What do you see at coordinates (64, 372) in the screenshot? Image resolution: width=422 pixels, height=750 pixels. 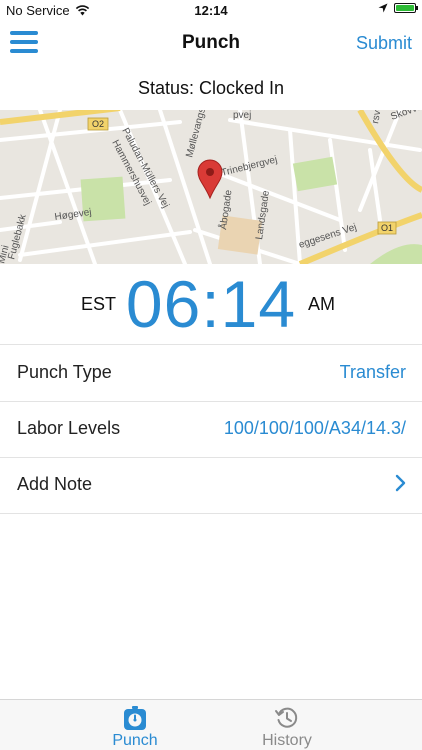 I see `punch-type-label: Punch Type` at bounding box center [64, 372].